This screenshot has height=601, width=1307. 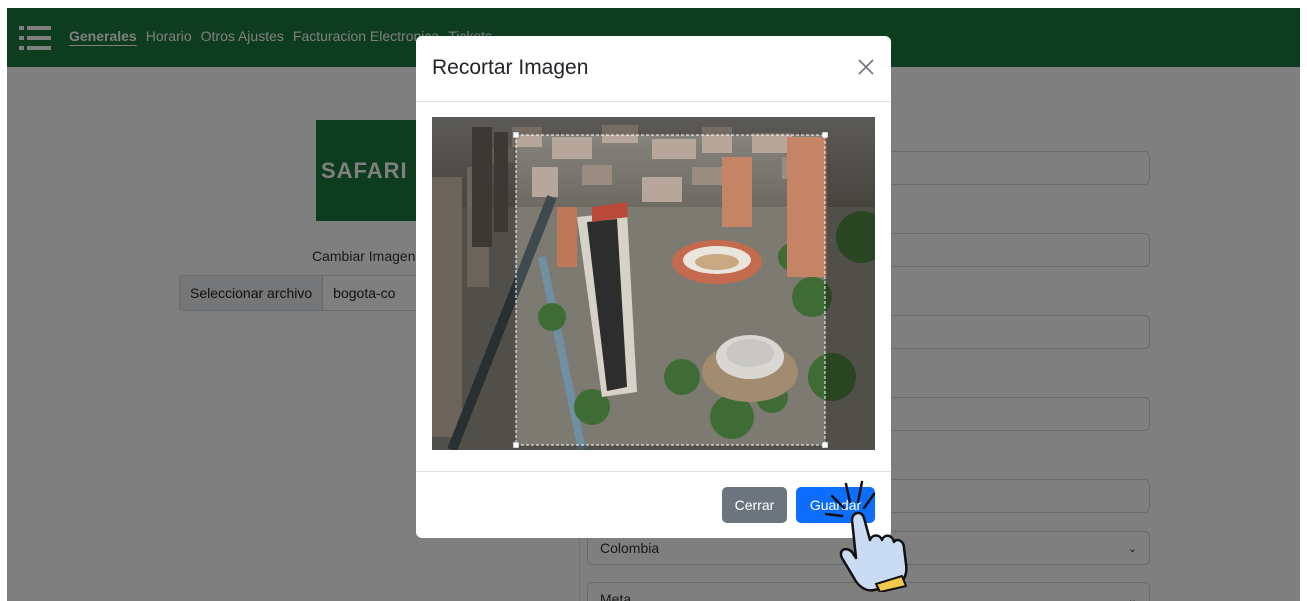 What do you see at coordinates (866, 536) in the screenshot?
I see `hand-pointer-icon` at bounding box center [866, 536].